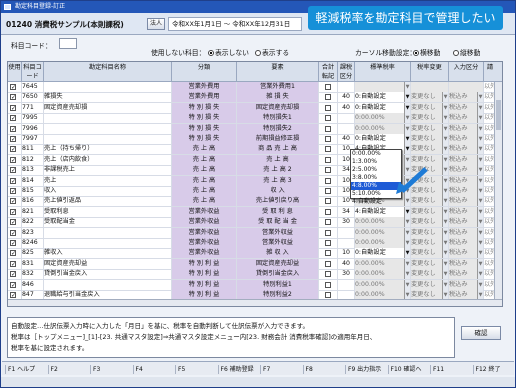 Image resolution: width=516 pixels, height=388 pixels. Describe the element at coordinates (376, 154) in the screenshot. I see `dropdown-option: 0:00.00%` at that location.